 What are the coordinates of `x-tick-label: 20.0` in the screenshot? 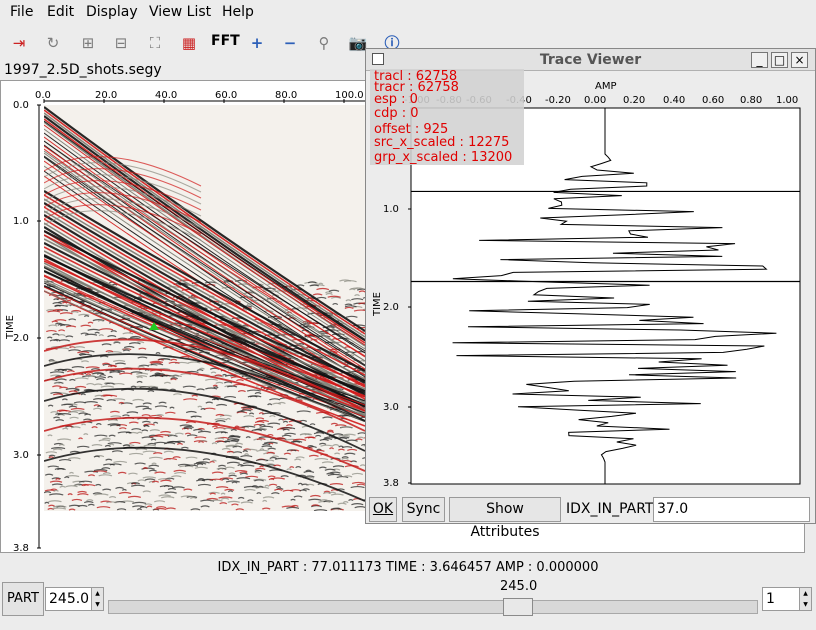 It's located at (106, 95).